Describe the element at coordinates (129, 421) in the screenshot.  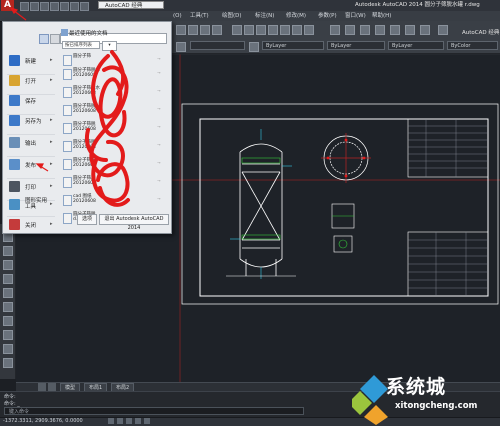
I see `ortho-toggle-icon` at that location.